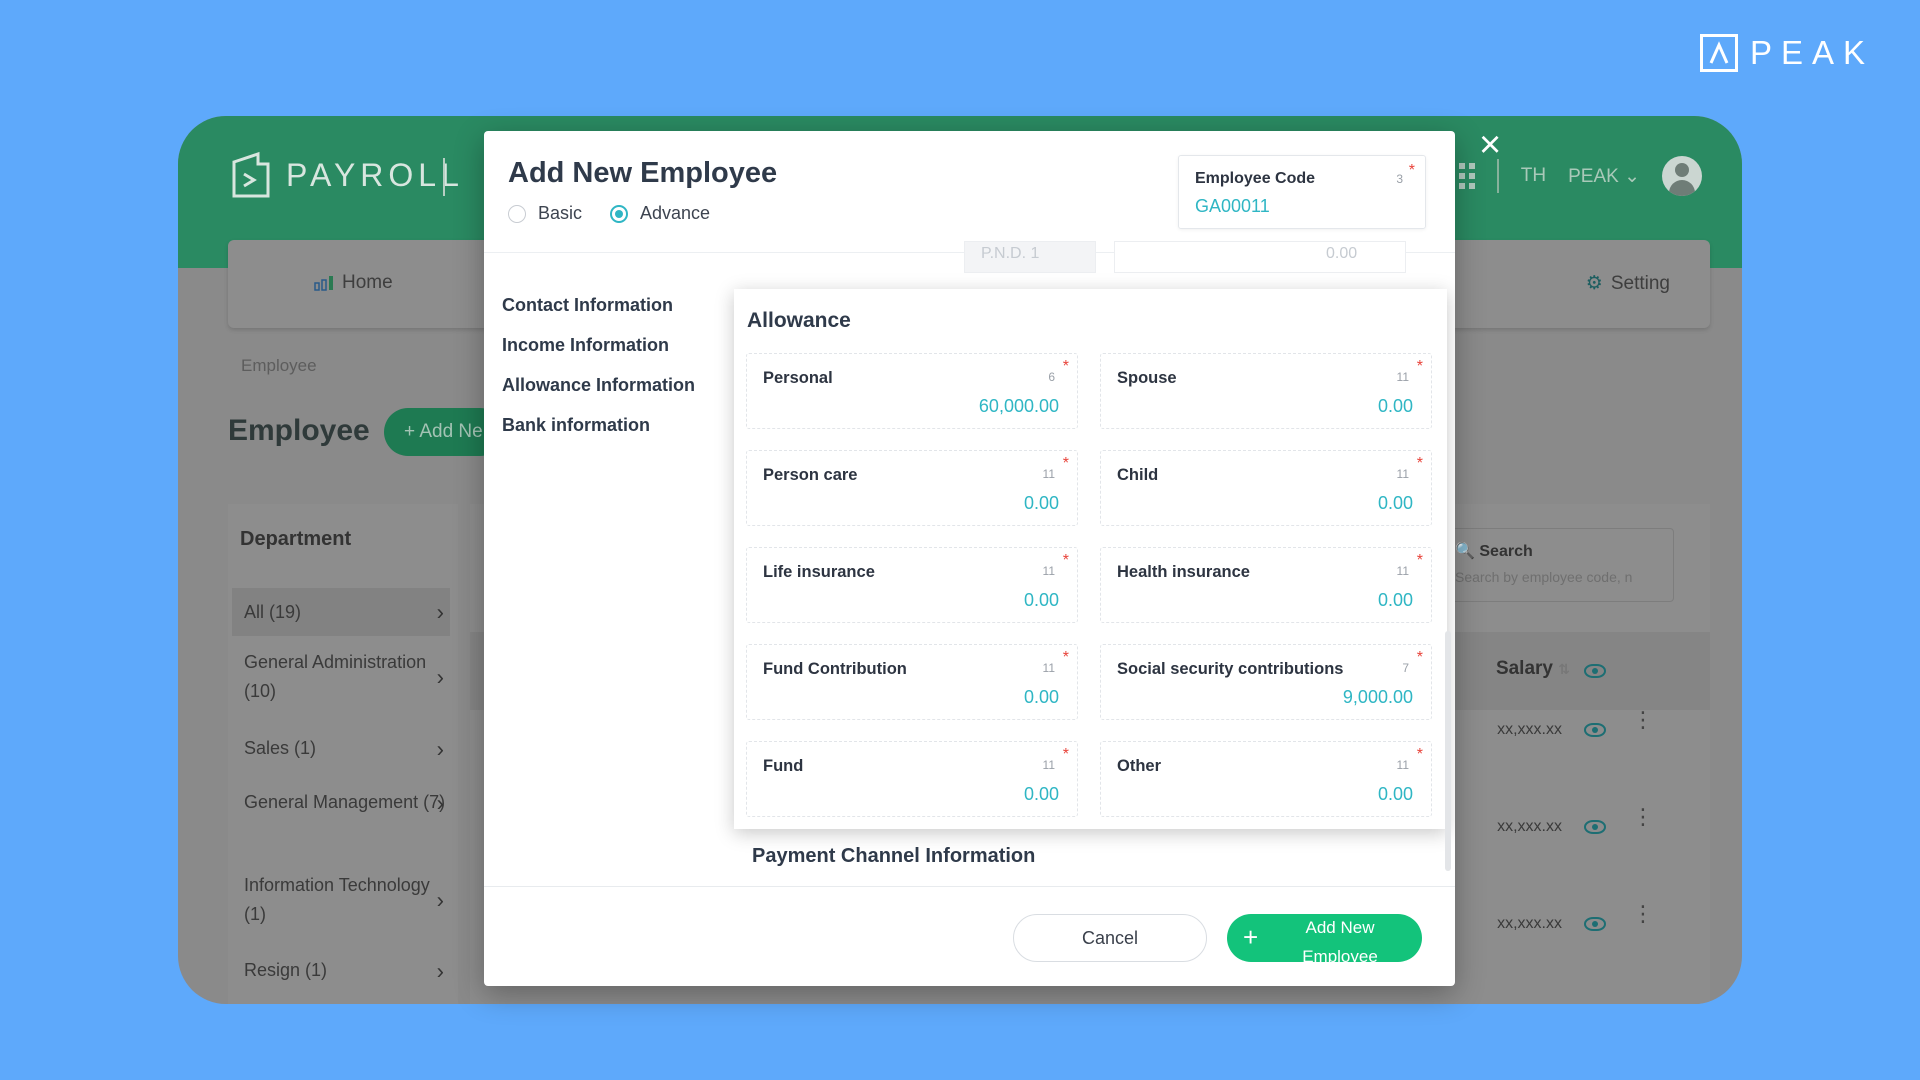 This screenshot has height=1080, width=1920. I want to click on employee-code-field: Employee Code 3 * GA00011, so click(1302, 192).